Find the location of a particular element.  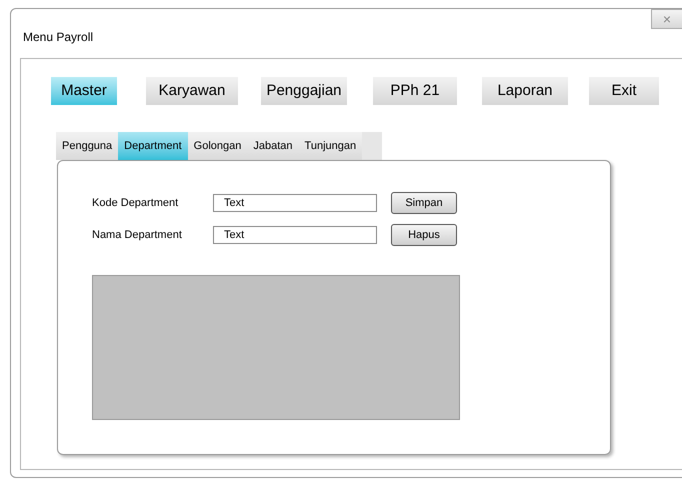

menu-button: Laporan is located at coordinates (525, 91).